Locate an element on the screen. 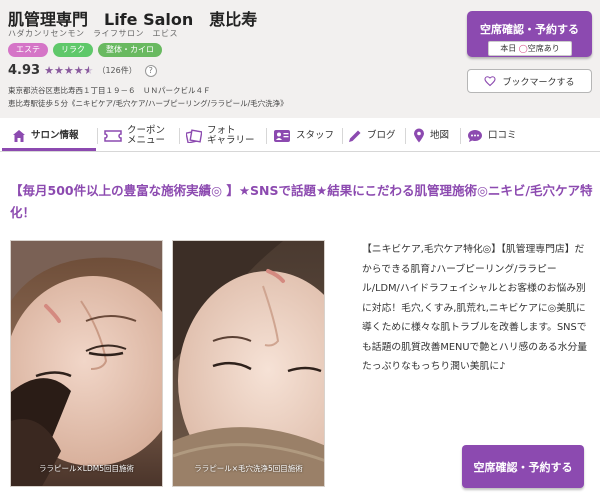 This screenshot has height=494, width=600. before-after-photo-1: ララピール×LDM5回目施術 is located at coordinates (86, 363).